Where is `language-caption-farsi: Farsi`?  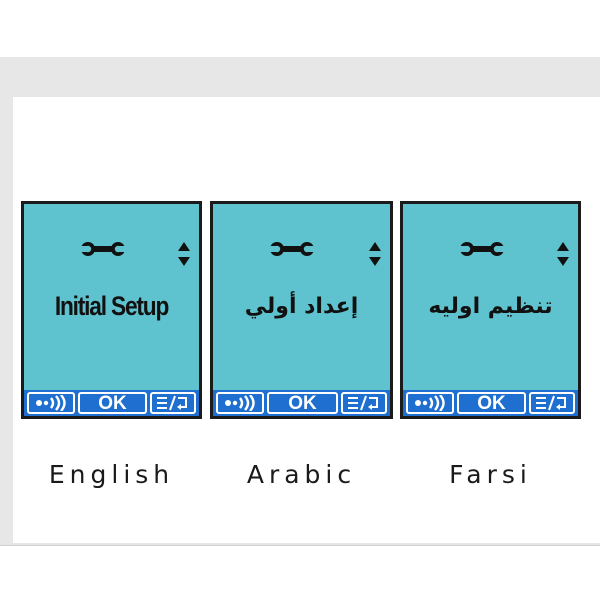
language-caption-farsi: Farsi is located at coordinates (490, 474).